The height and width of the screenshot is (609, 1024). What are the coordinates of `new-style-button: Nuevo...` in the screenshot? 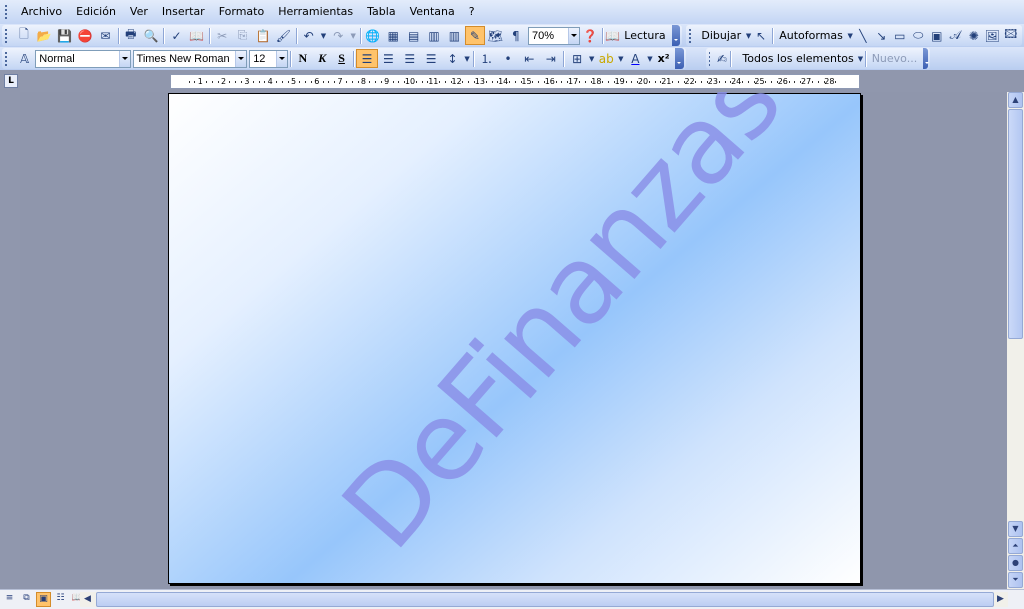 It's located at (895, 58).